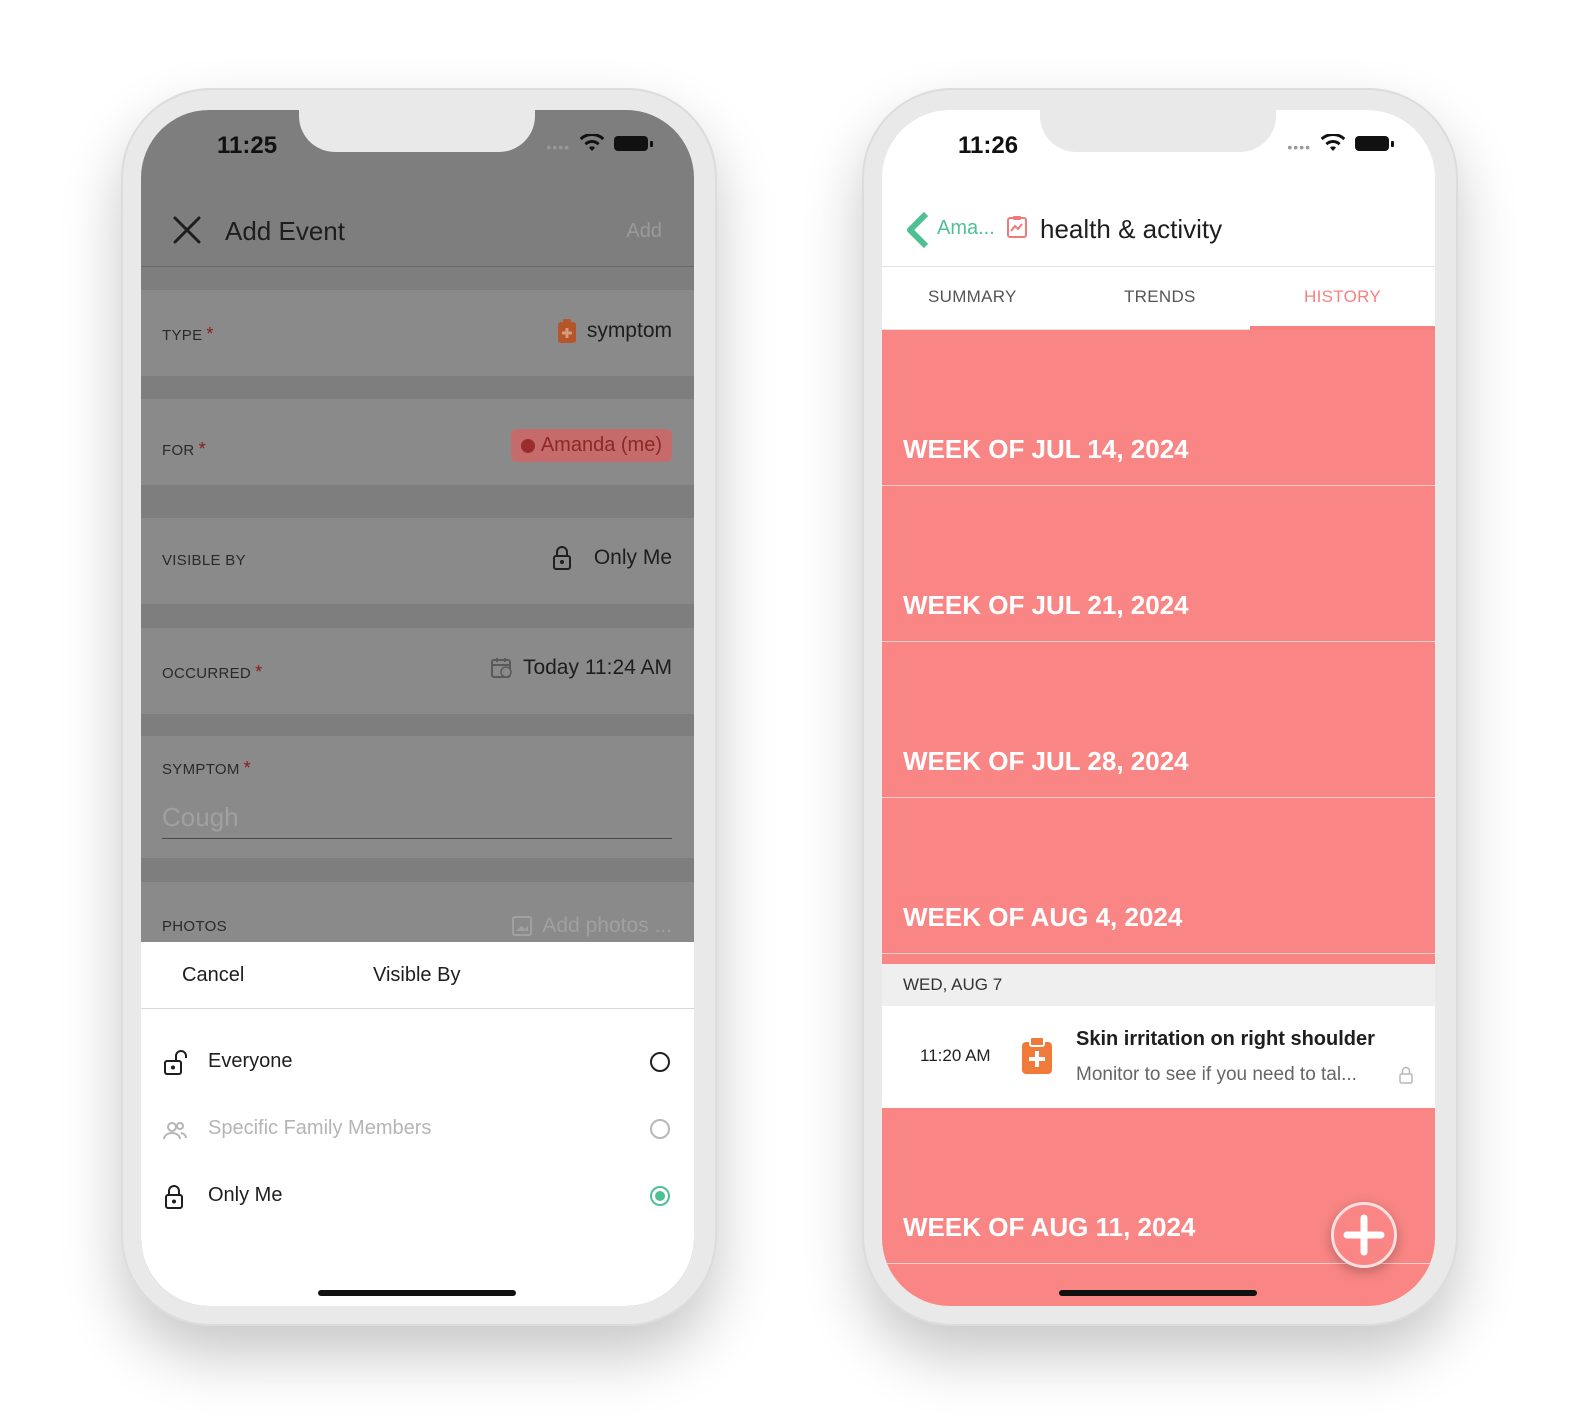  I want to click on symptom-label: SYMPTOM *, so click(206, 768).